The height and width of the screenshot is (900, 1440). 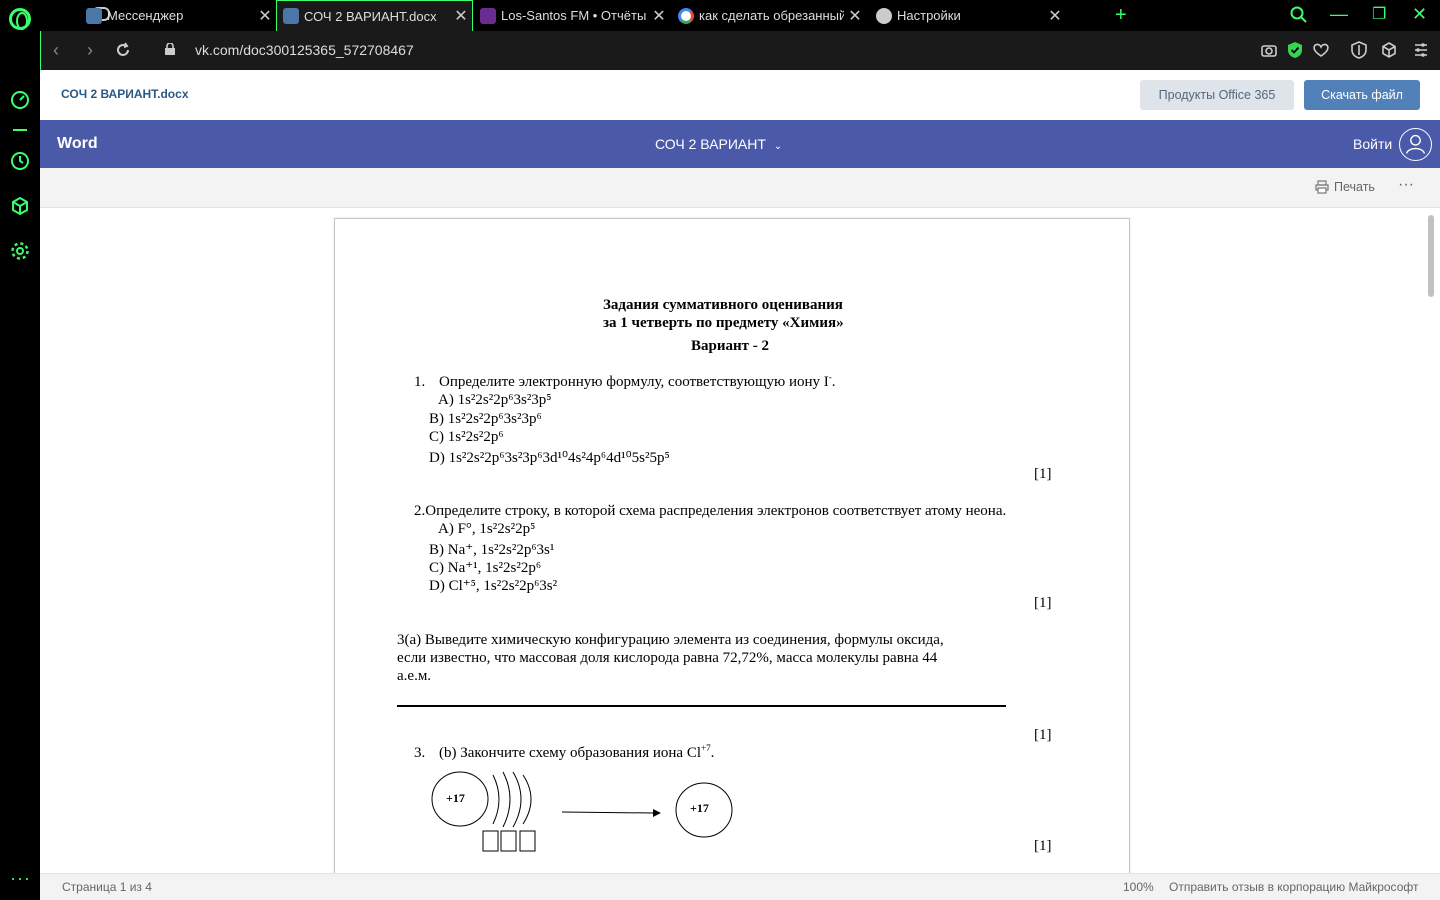 I want to click on command-bar: Печать ···, so click(x=740, y=188).